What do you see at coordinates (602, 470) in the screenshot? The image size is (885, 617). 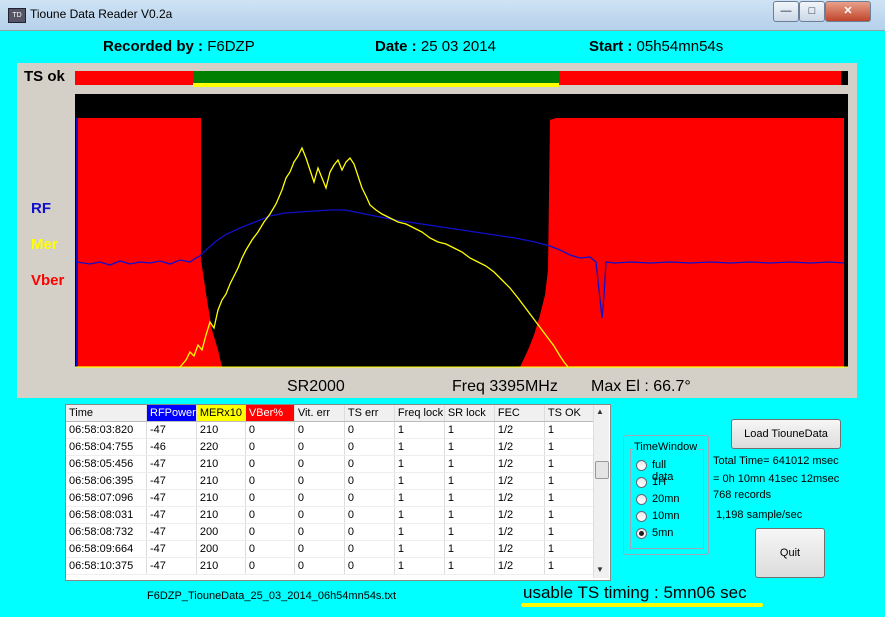 I see `scroll-thumb` at bounding box center [602, 470].